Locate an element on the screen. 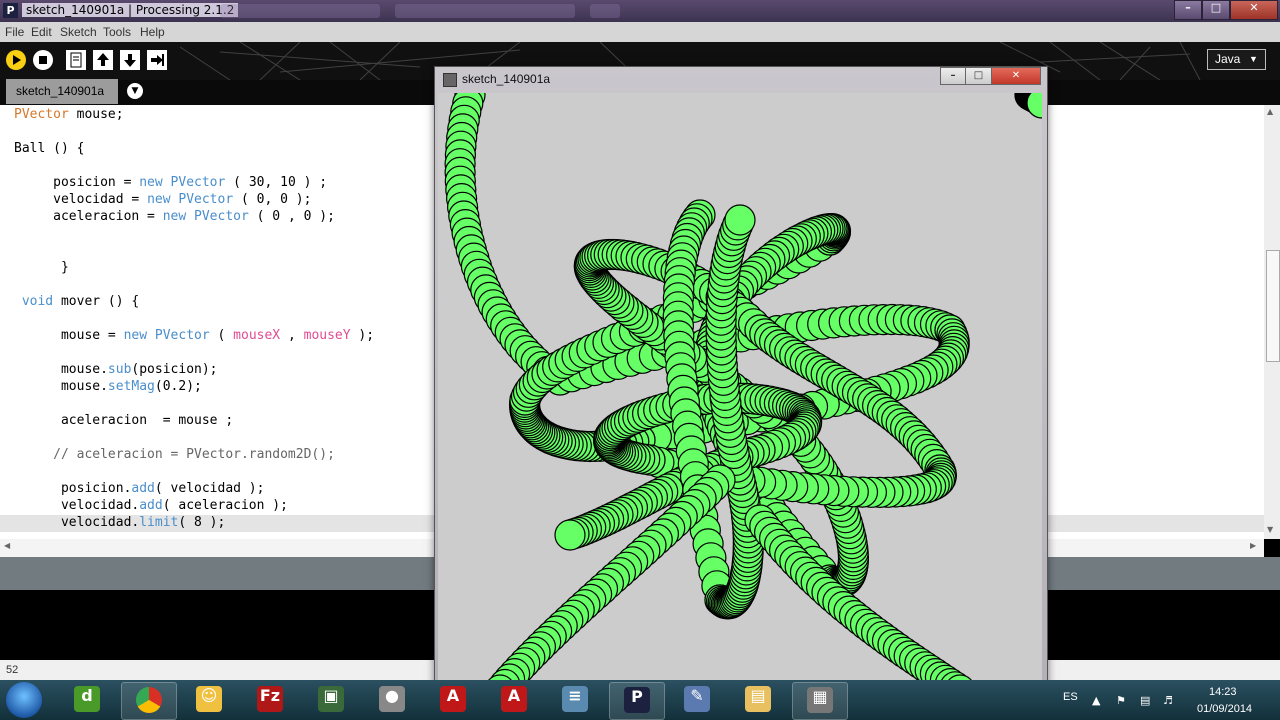  menu-edit: Edit is located at coordinates (41, 32).